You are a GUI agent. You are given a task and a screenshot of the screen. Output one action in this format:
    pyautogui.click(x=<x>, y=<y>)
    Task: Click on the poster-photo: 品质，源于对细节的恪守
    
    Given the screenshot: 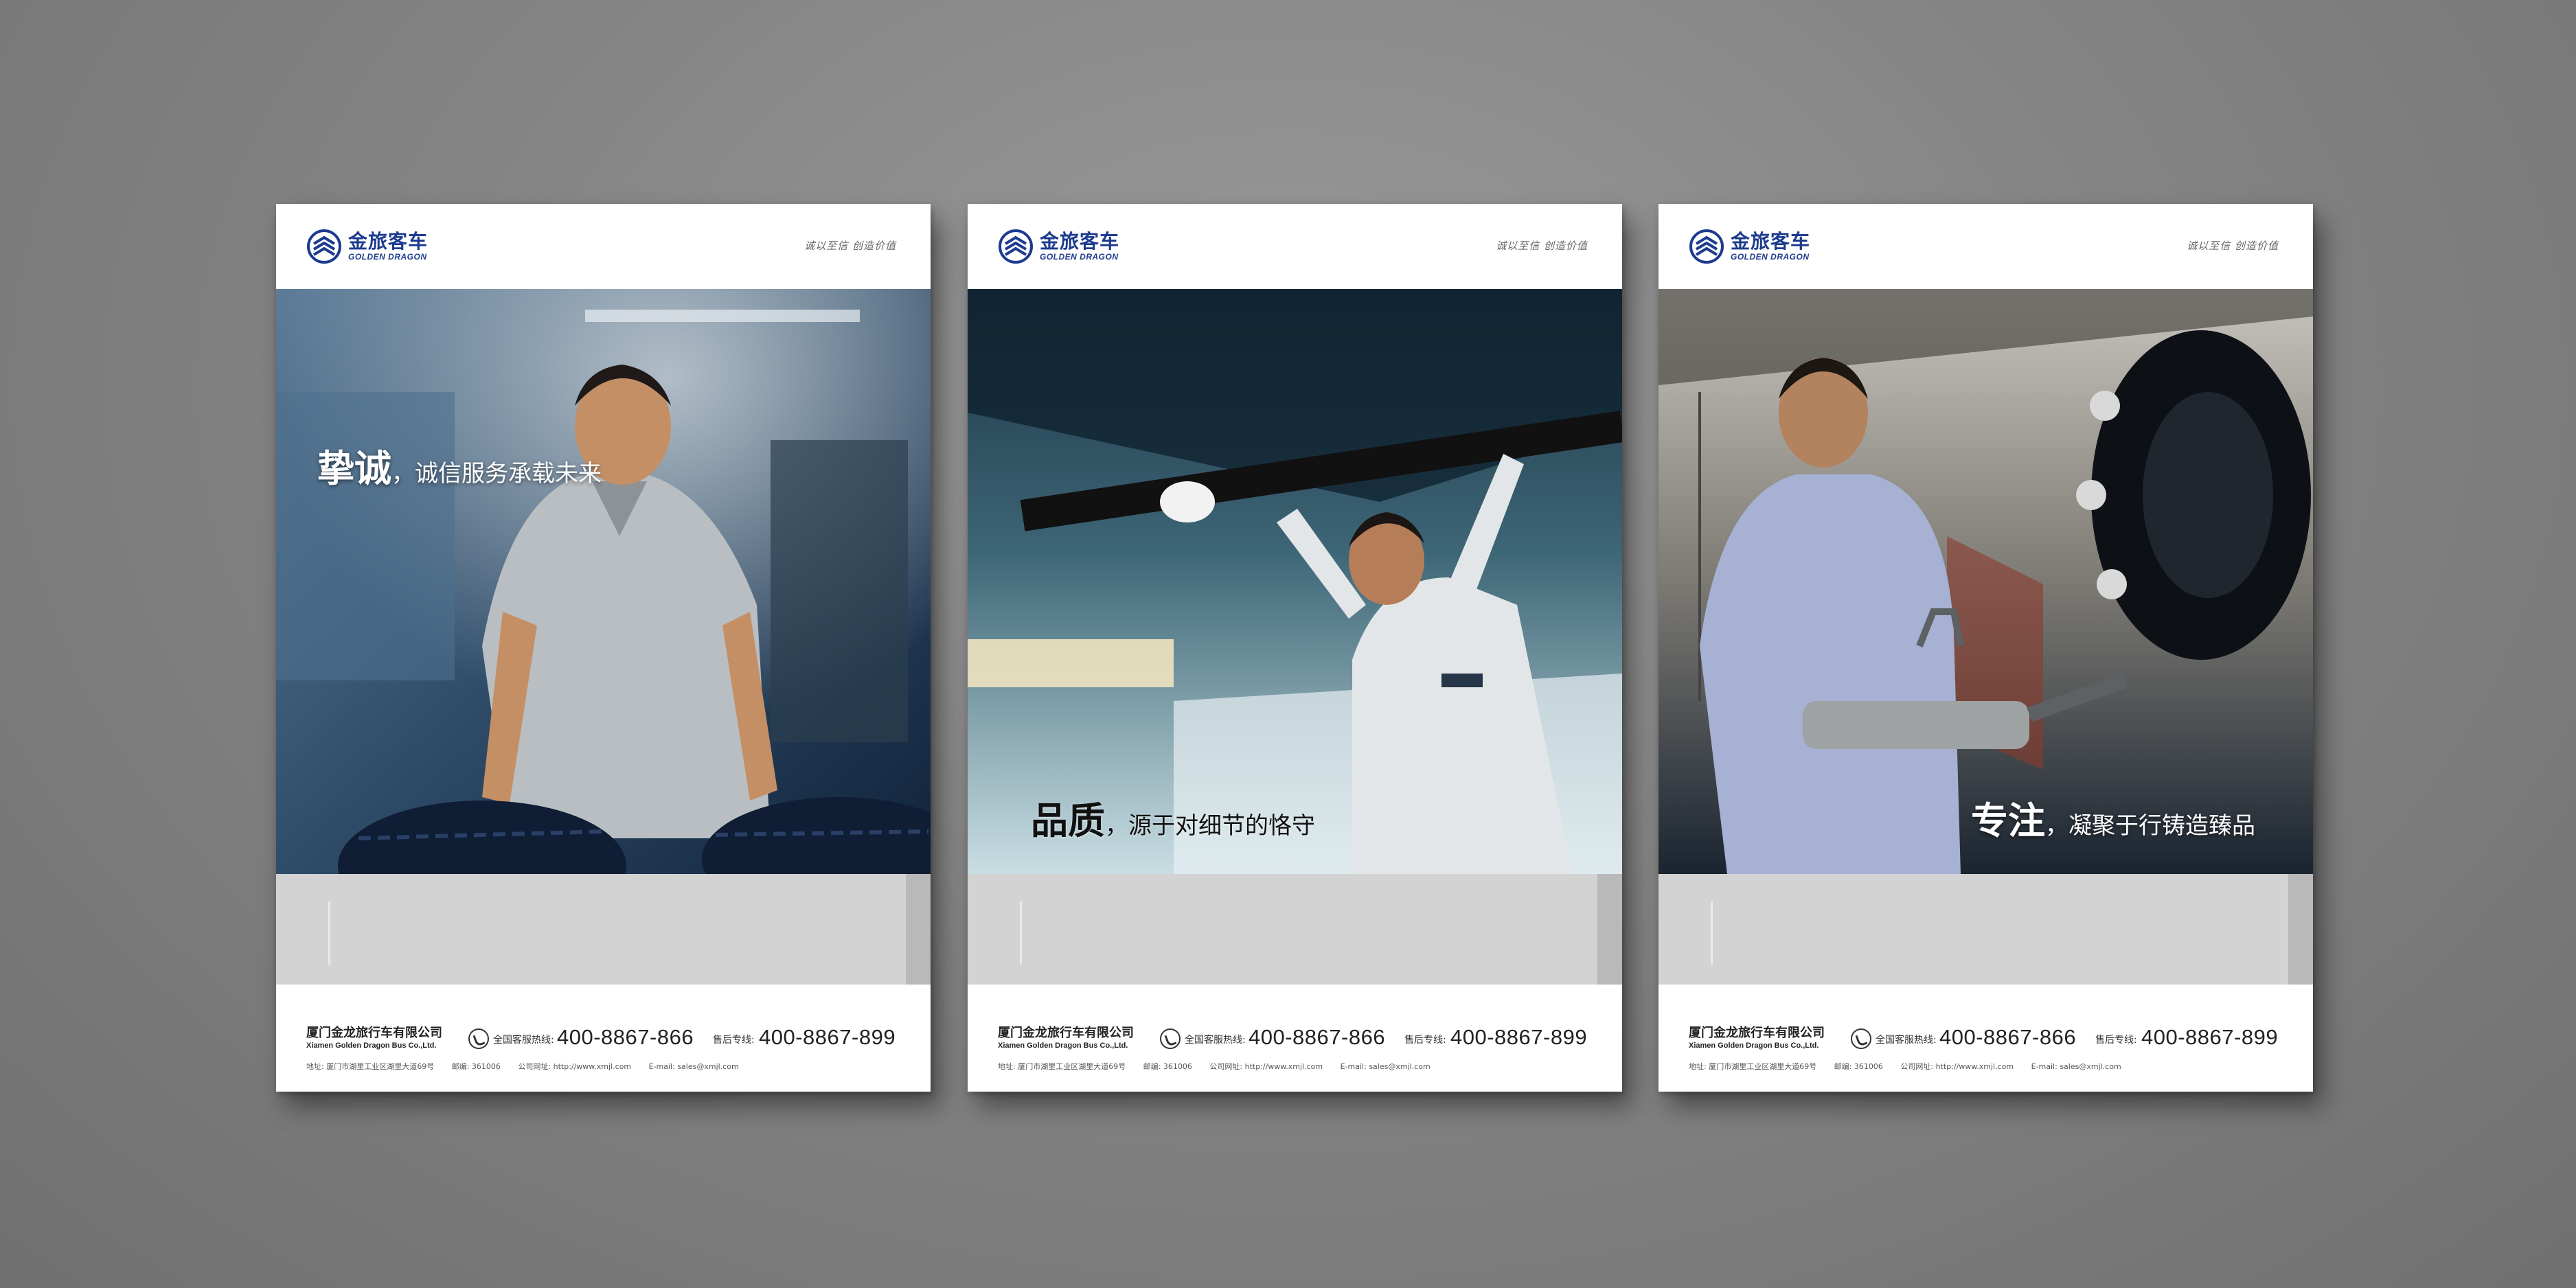 What is the action you would take?
    pyautogui.click(x=1295, y=581)
    